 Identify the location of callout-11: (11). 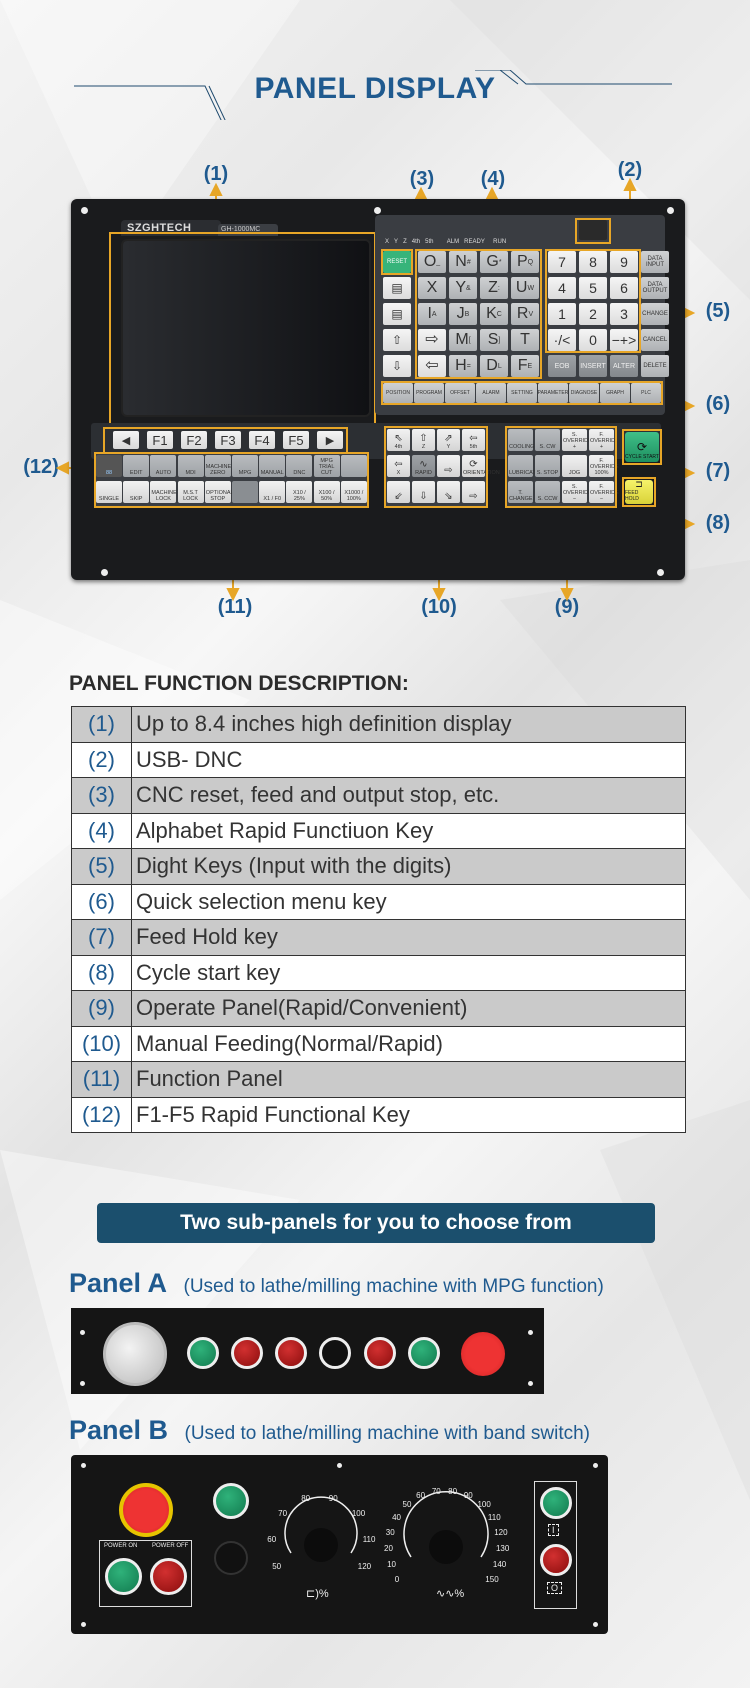
(235, 607).